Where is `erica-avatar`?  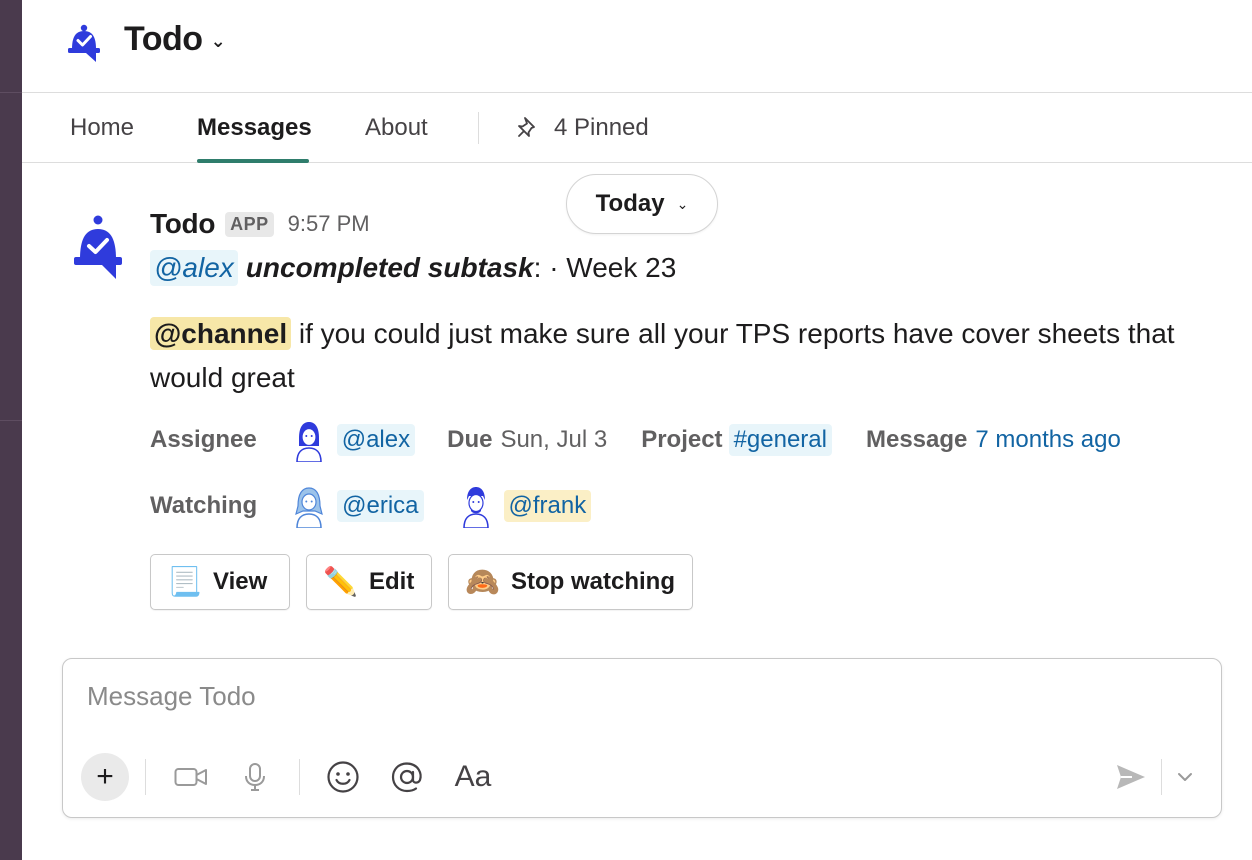 erica-avatar is located at coordinates (309, 507).